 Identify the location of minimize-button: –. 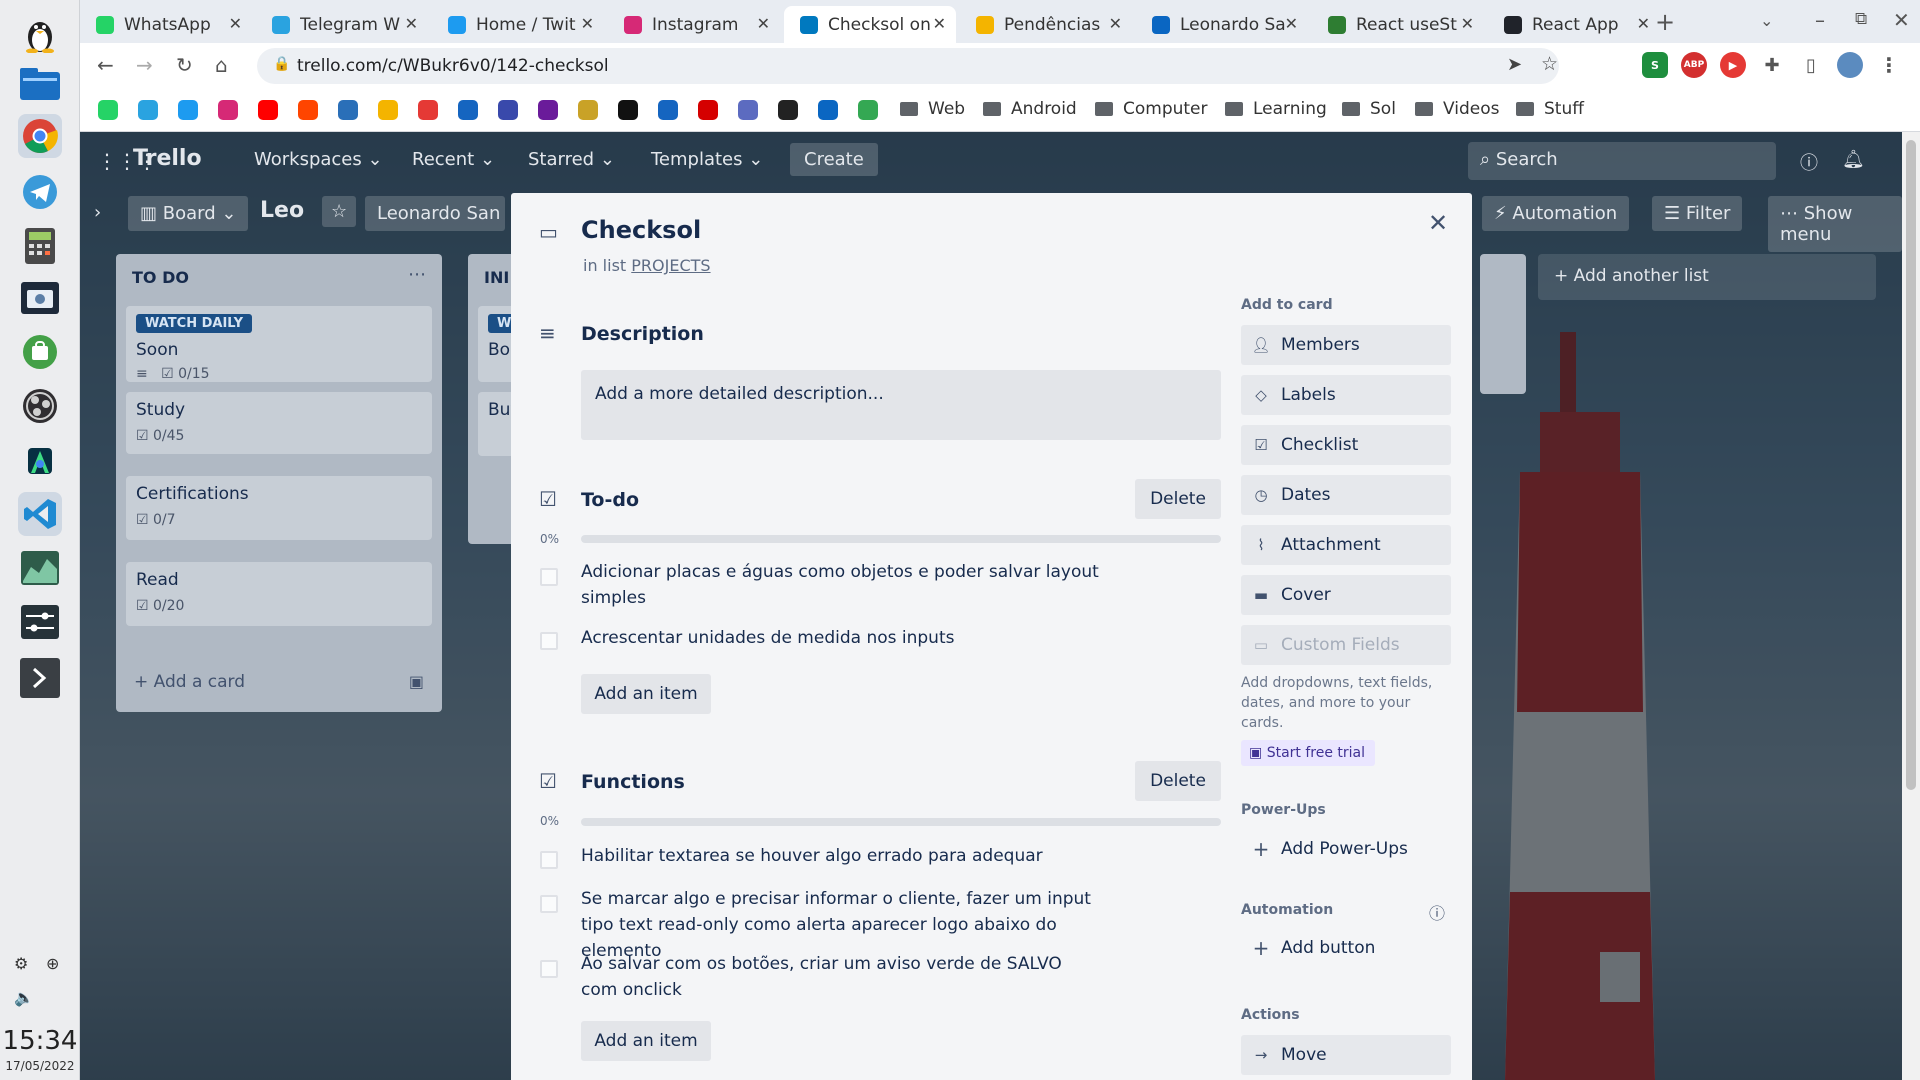
(1820, 20).